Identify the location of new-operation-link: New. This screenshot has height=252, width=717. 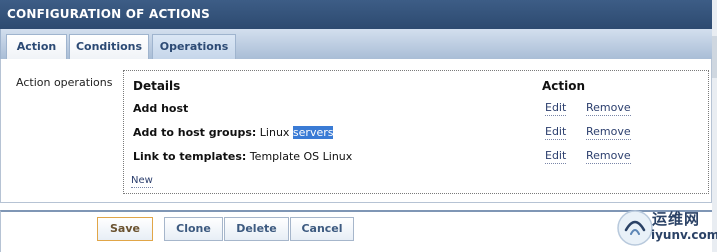
(142, 181).